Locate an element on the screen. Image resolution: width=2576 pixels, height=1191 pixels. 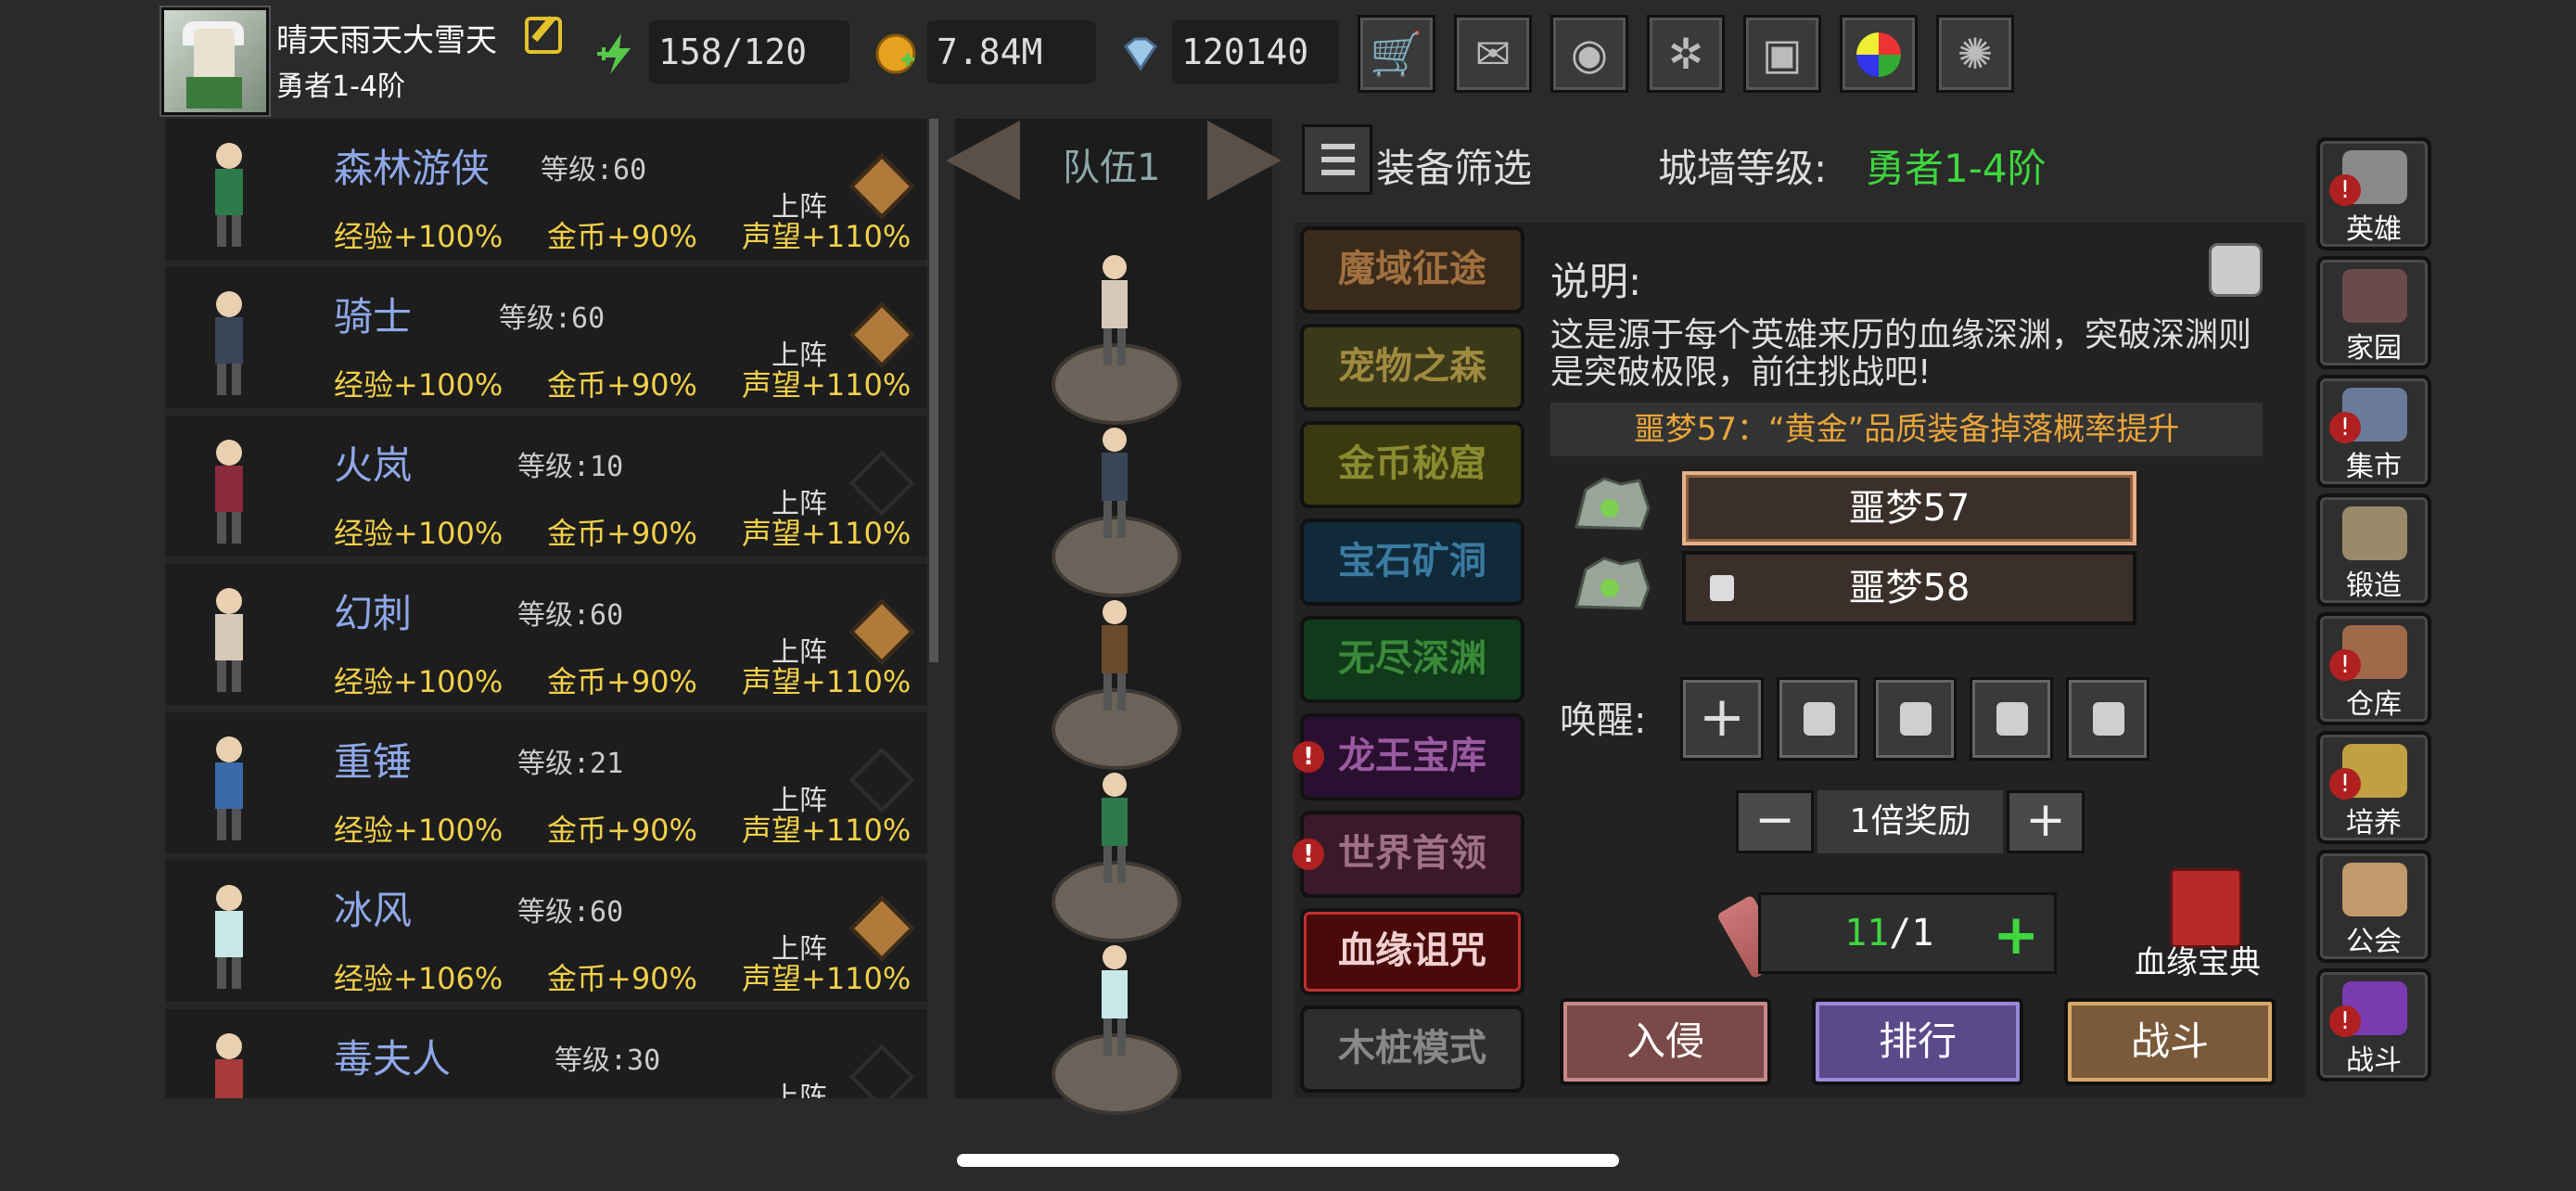
difficulty-level-button: 噩梦58 is located at coordinates (1909, 588).